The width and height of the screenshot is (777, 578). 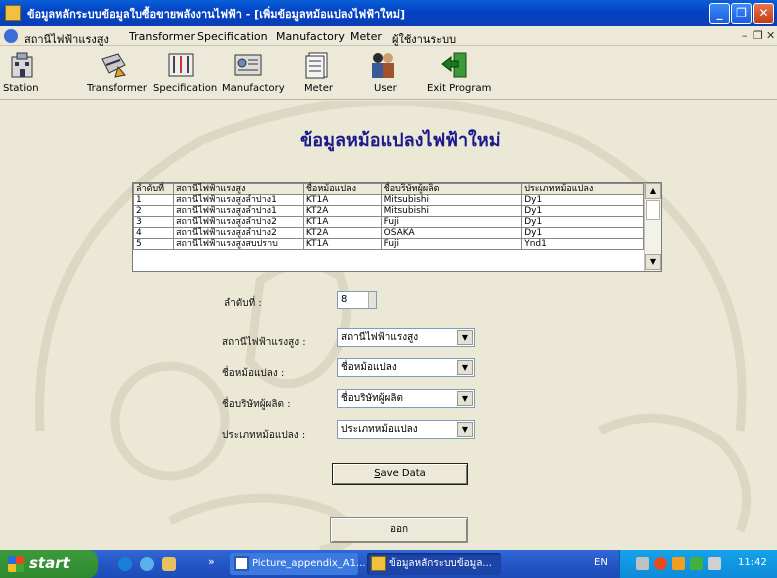 What do you see at coordinates (678, 563) in the screenshot?
I see `tray-update-icon` at bounding box center [678, 563].